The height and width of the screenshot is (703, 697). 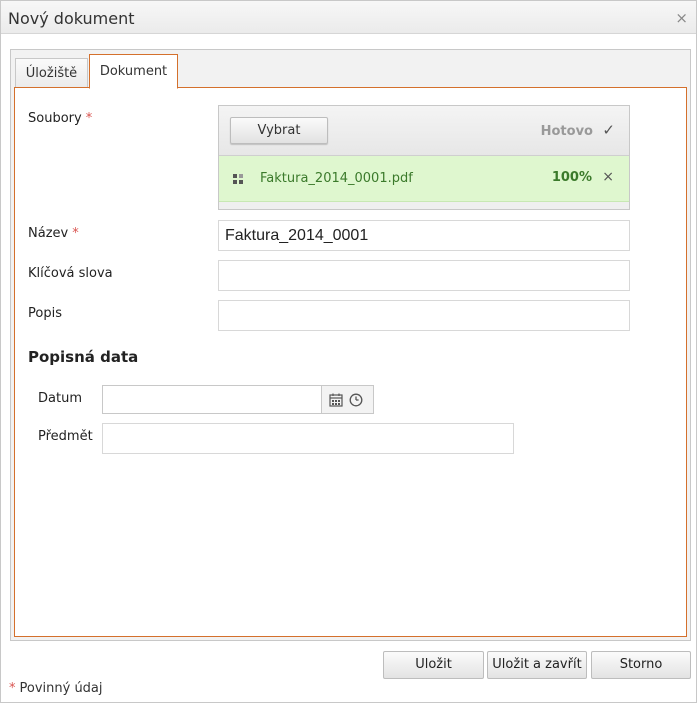 I want to click on name-label-text: Název, so click(x=48, y=233).